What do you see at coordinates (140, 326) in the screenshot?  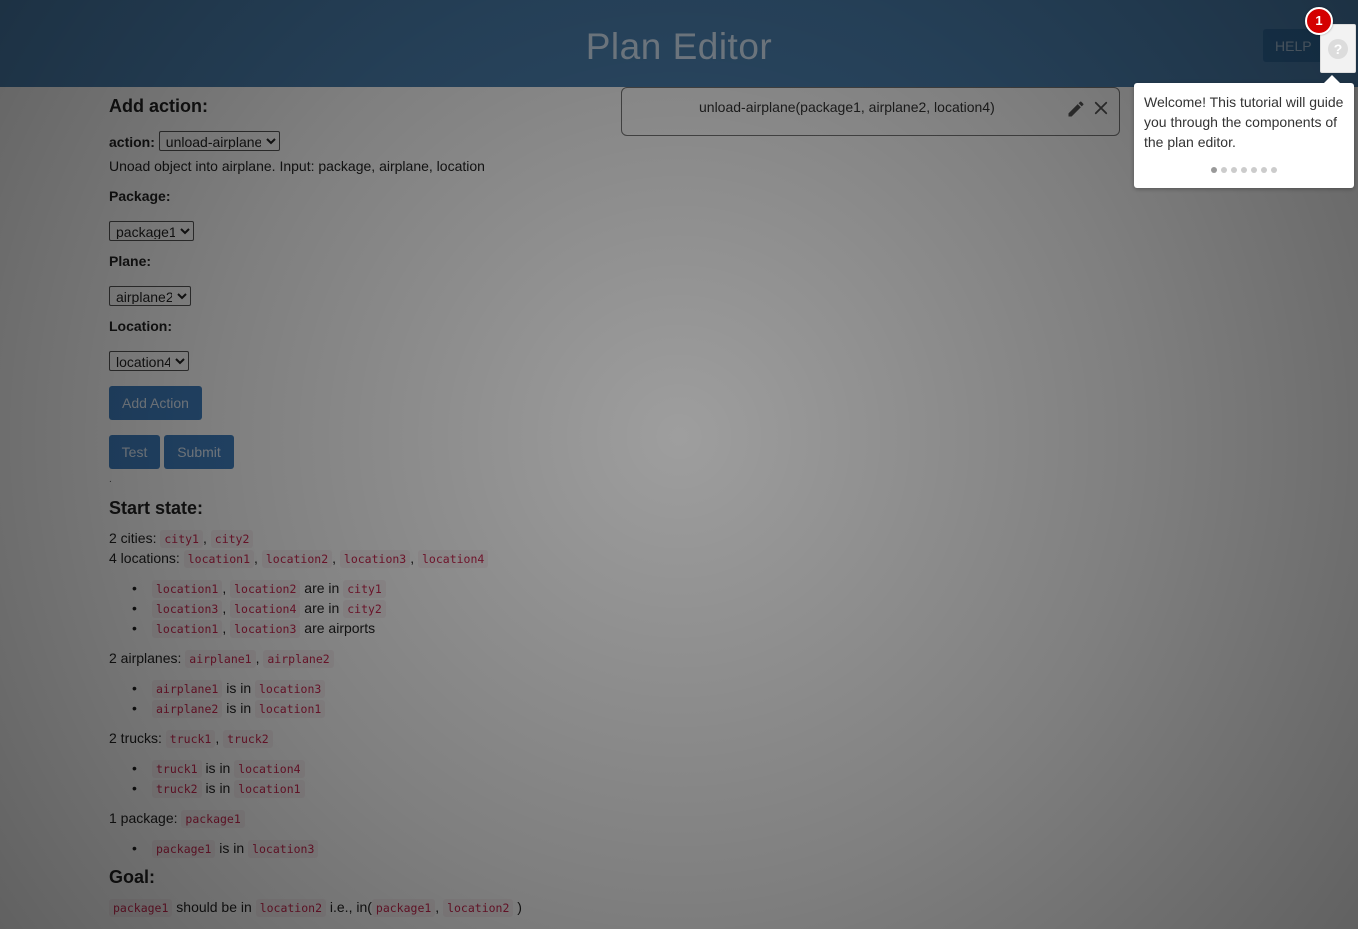 I see `location-label: Location:` at bounding box center [140, 326].